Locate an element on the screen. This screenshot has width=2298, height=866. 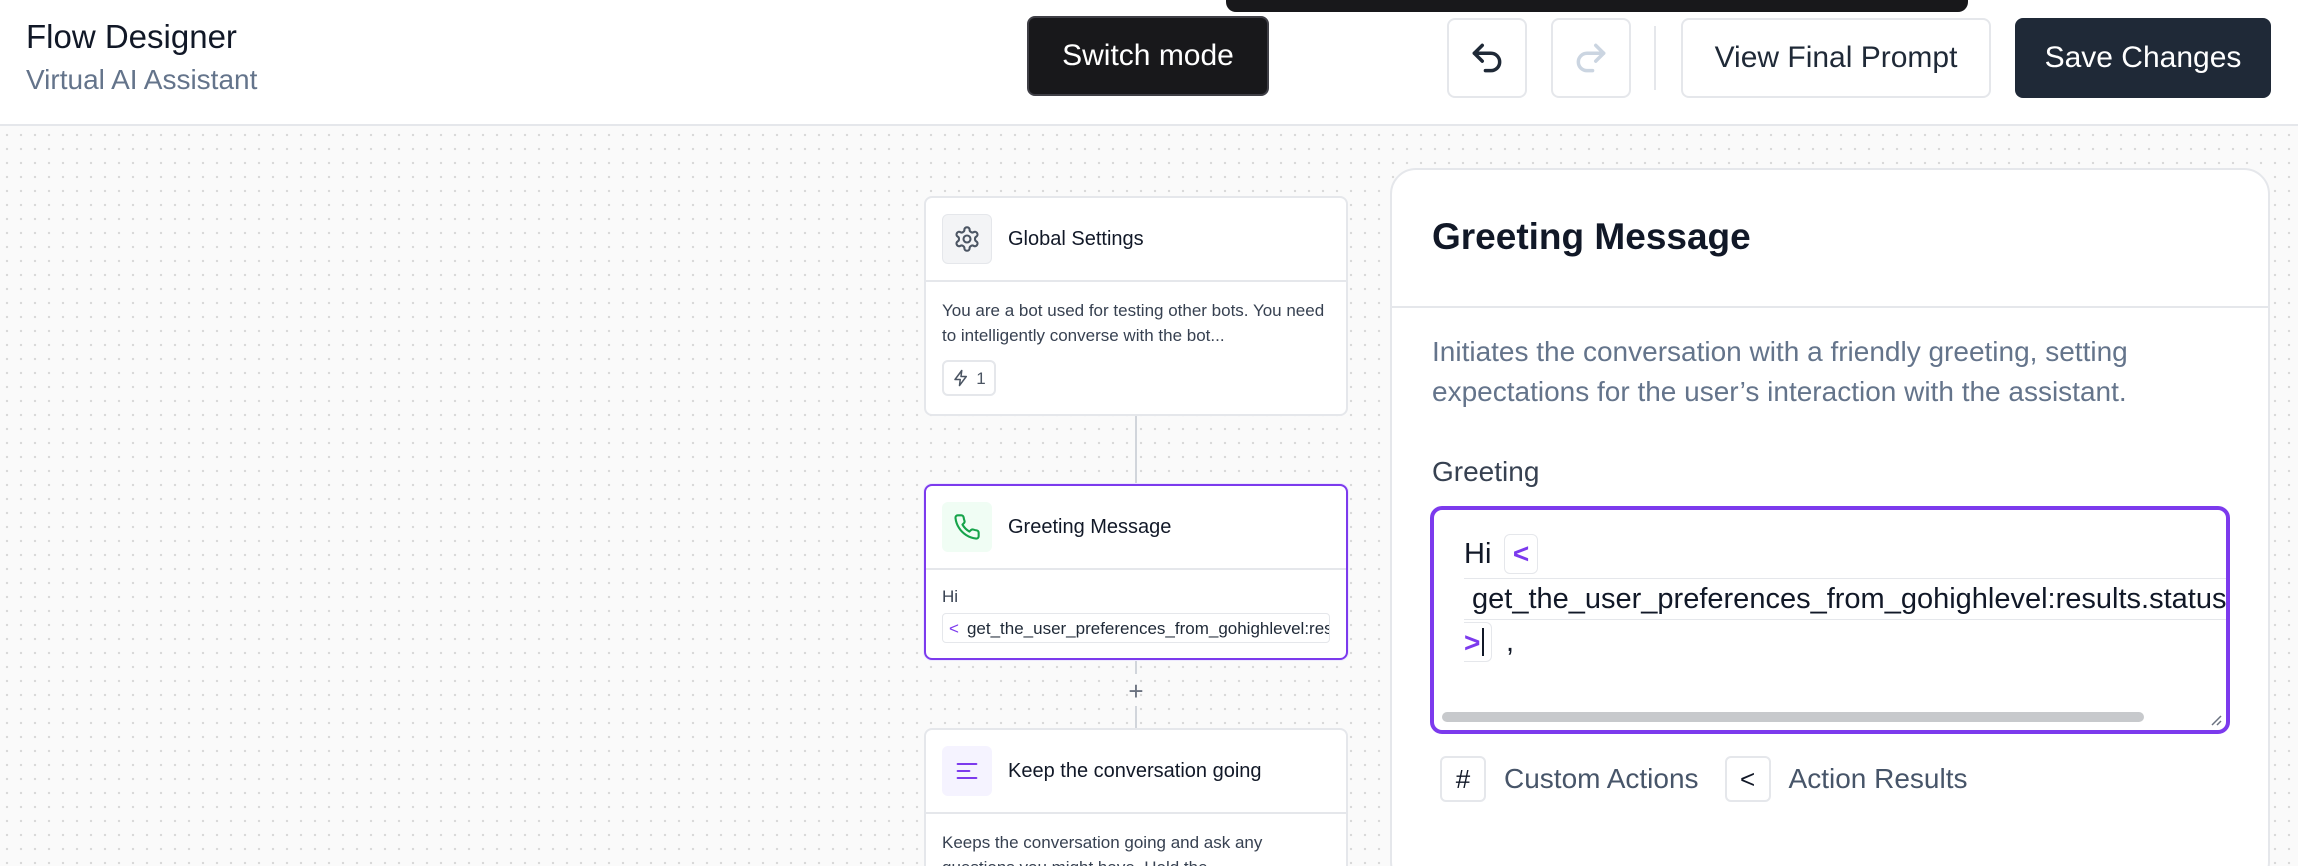
gear-icon is located at coordinates (967, 239).